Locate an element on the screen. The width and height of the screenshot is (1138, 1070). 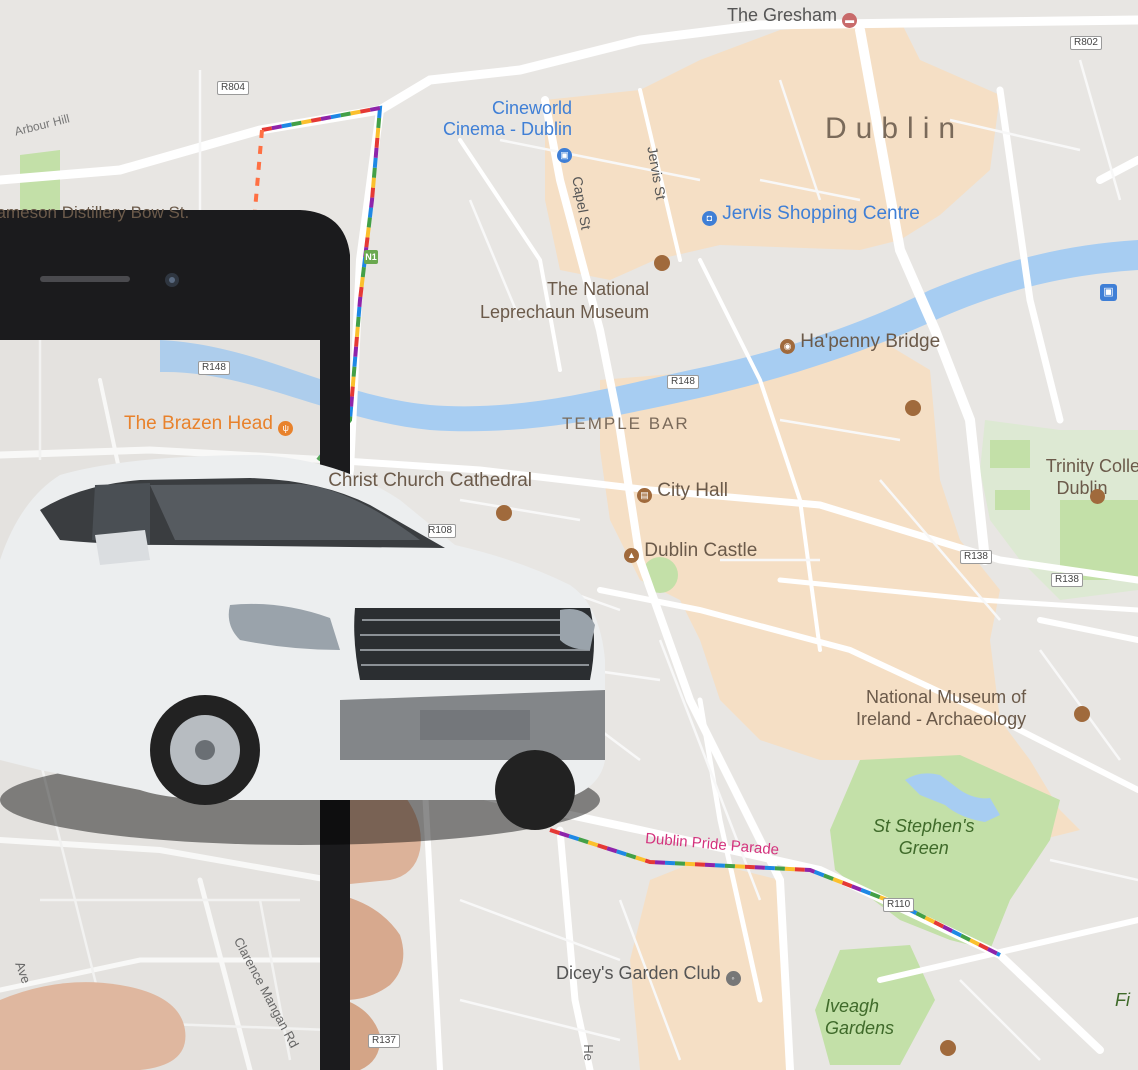
landmark-icon: ◉ is located at coordinates (787, 346).